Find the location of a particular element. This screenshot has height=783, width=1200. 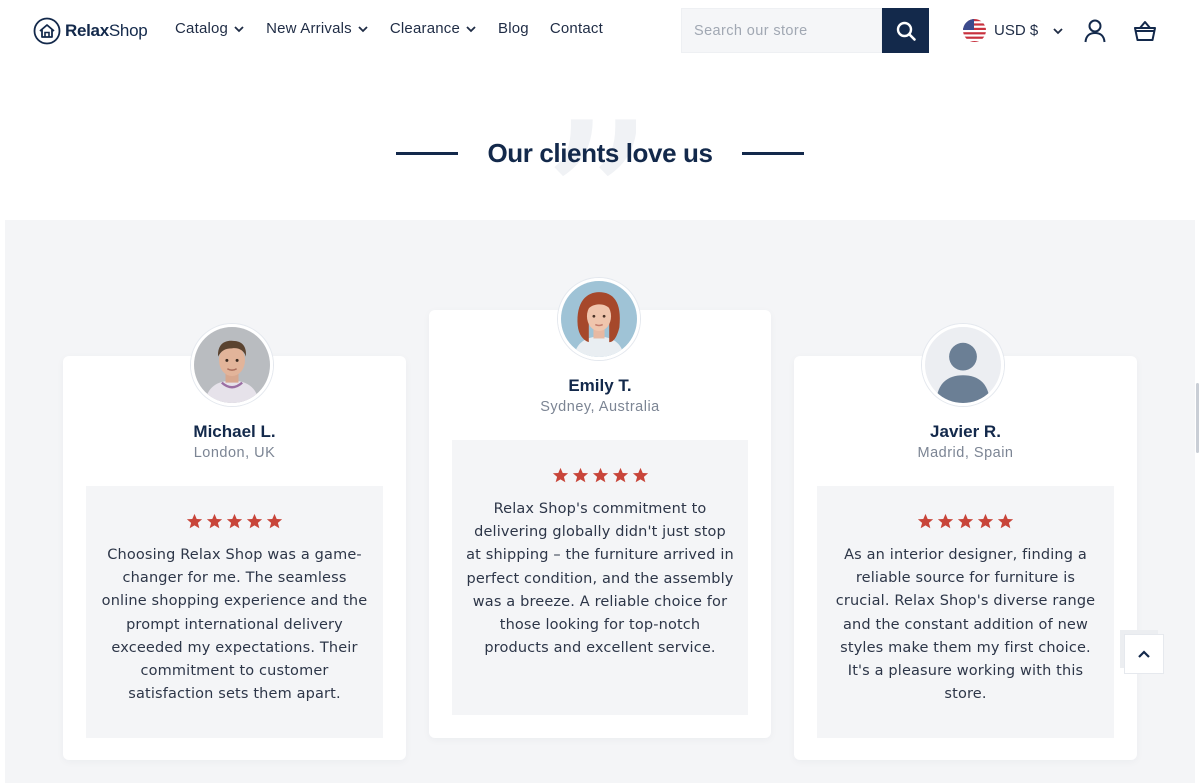

nav-label: Blog is located at coordinates (513, 28).